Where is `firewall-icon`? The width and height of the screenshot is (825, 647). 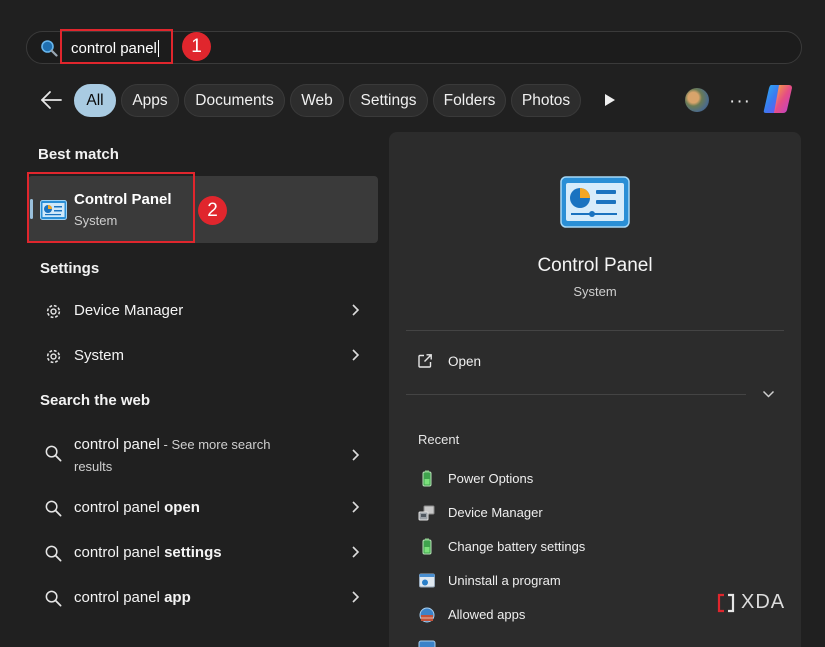
firewall-icon is located at coordinates (427, 615).